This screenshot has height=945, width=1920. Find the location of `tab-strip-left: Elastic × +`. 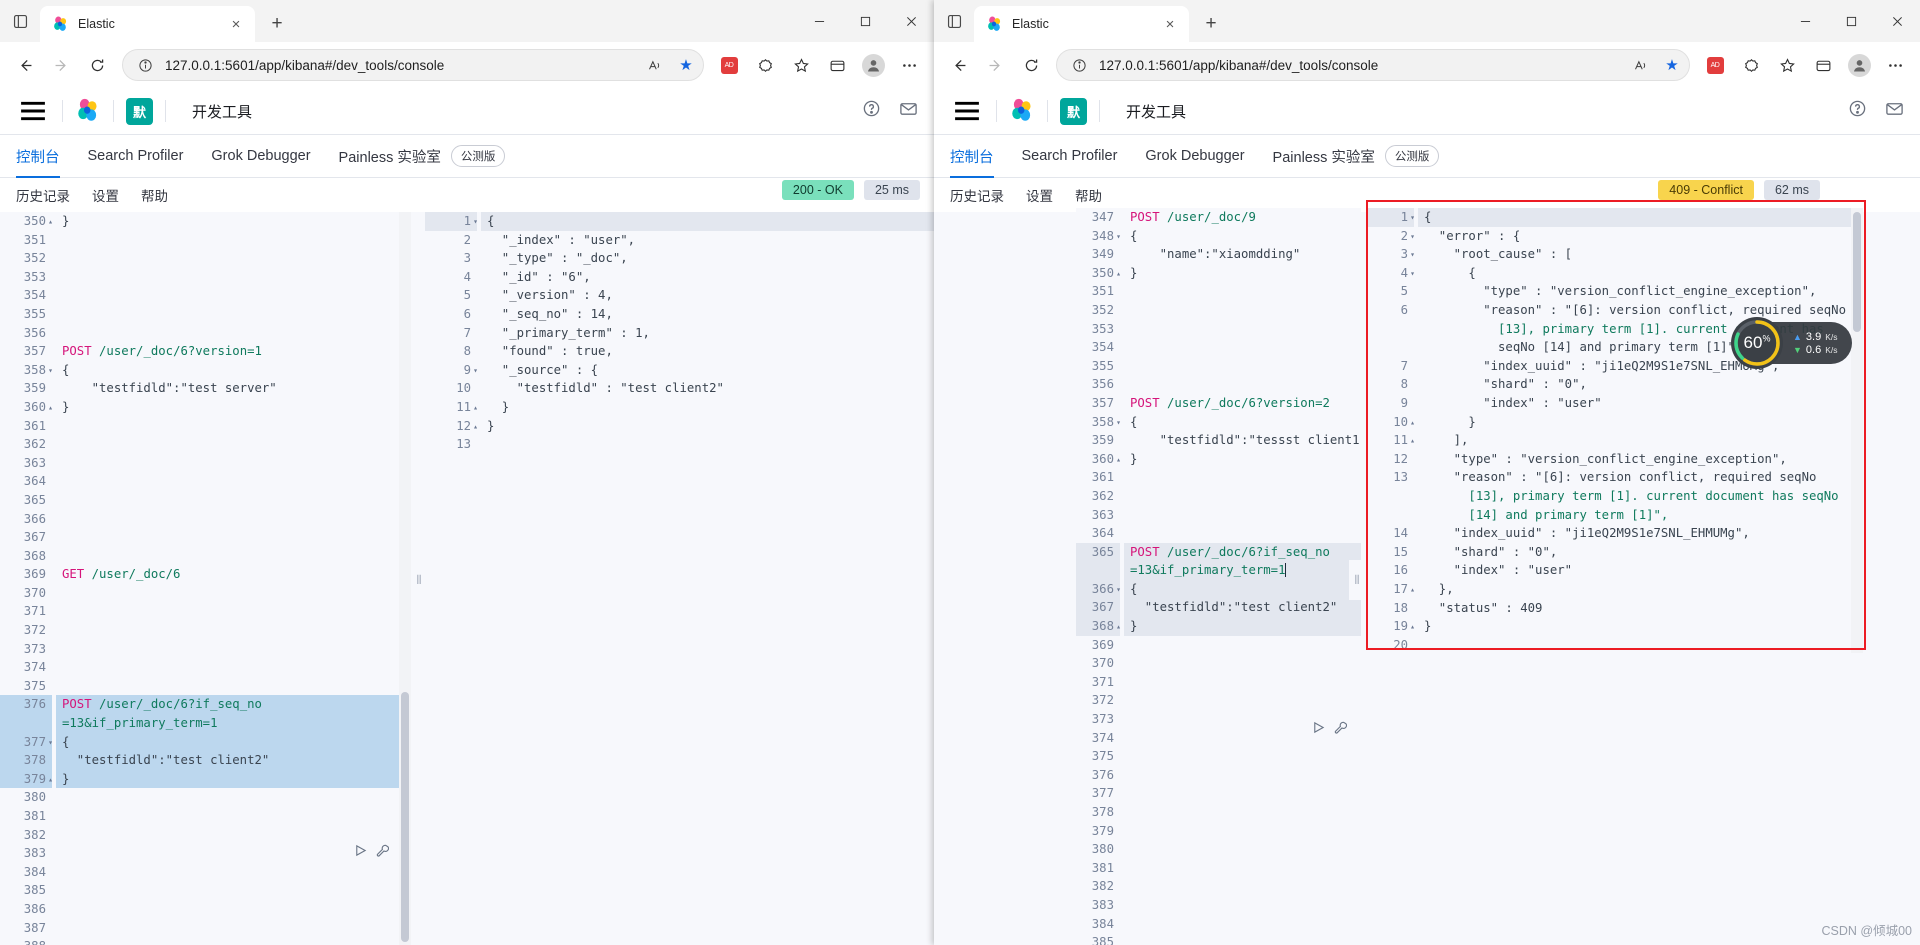

tab-strip-left: Elastic × + is located at coordinates (467, 21).